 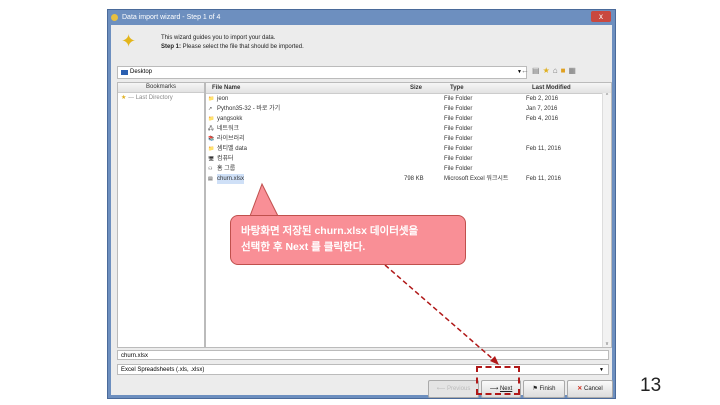 What do you see at coordinates (264, 199) in the screenshot?
I see `callout-tail` at bounding box center [264, 199].